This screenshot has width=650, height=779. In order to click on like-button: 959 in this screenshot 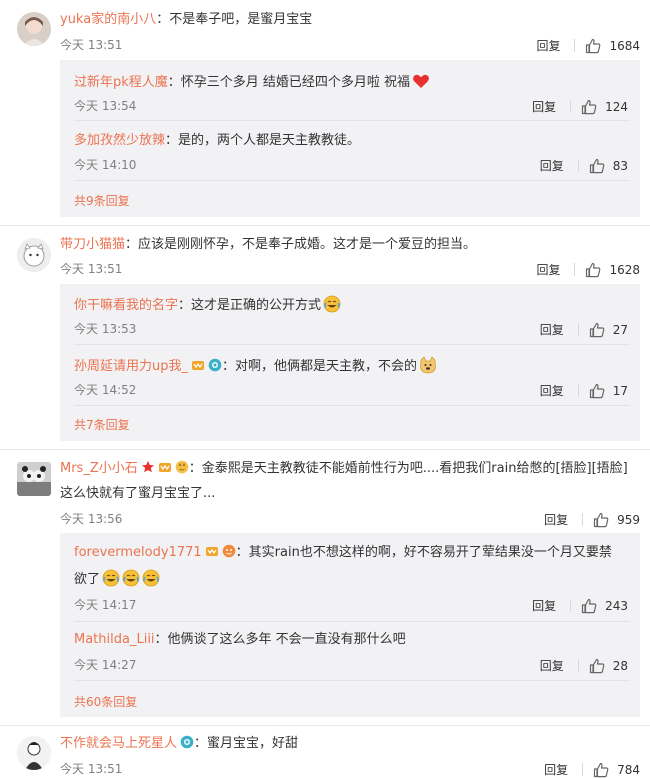, I will do `click(616, 520)`.